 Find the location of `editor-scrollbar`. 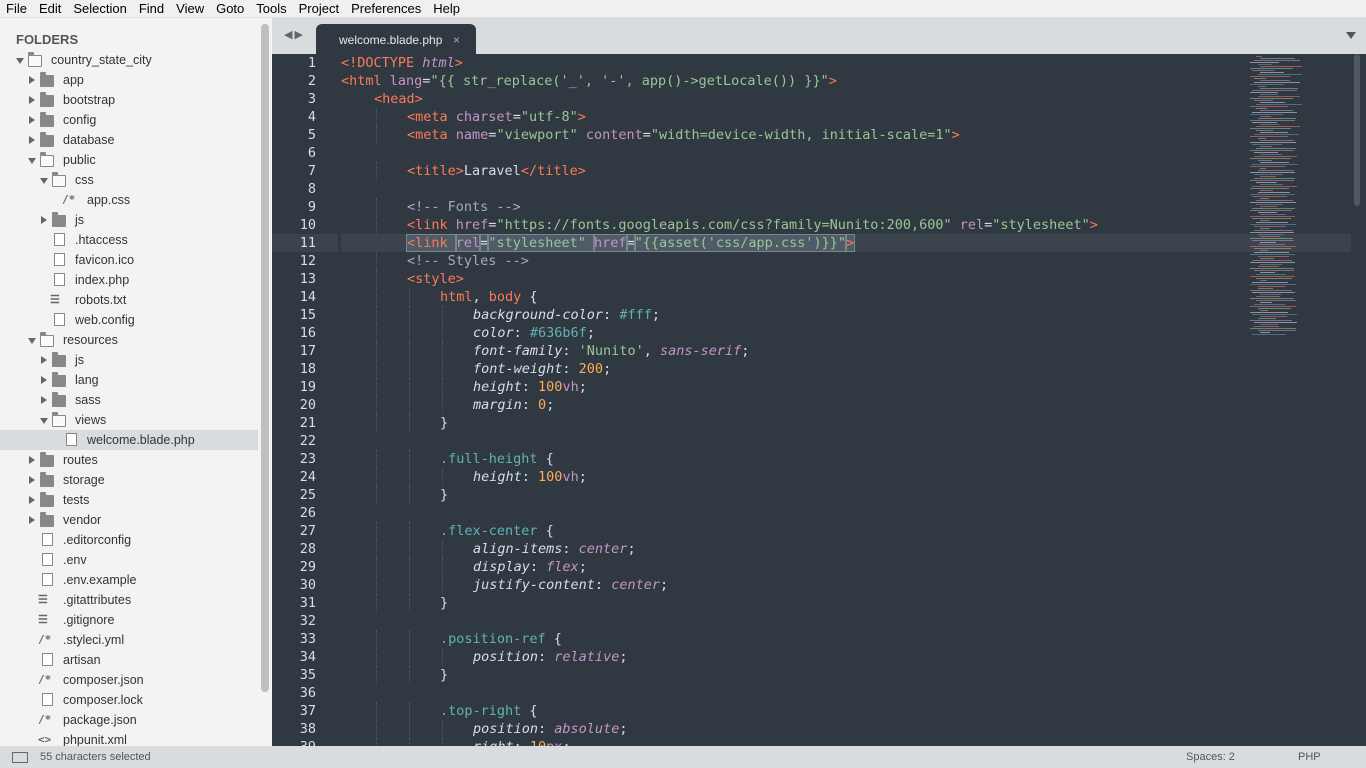

editor-scrollbar is located at coordinates (1357, 130).